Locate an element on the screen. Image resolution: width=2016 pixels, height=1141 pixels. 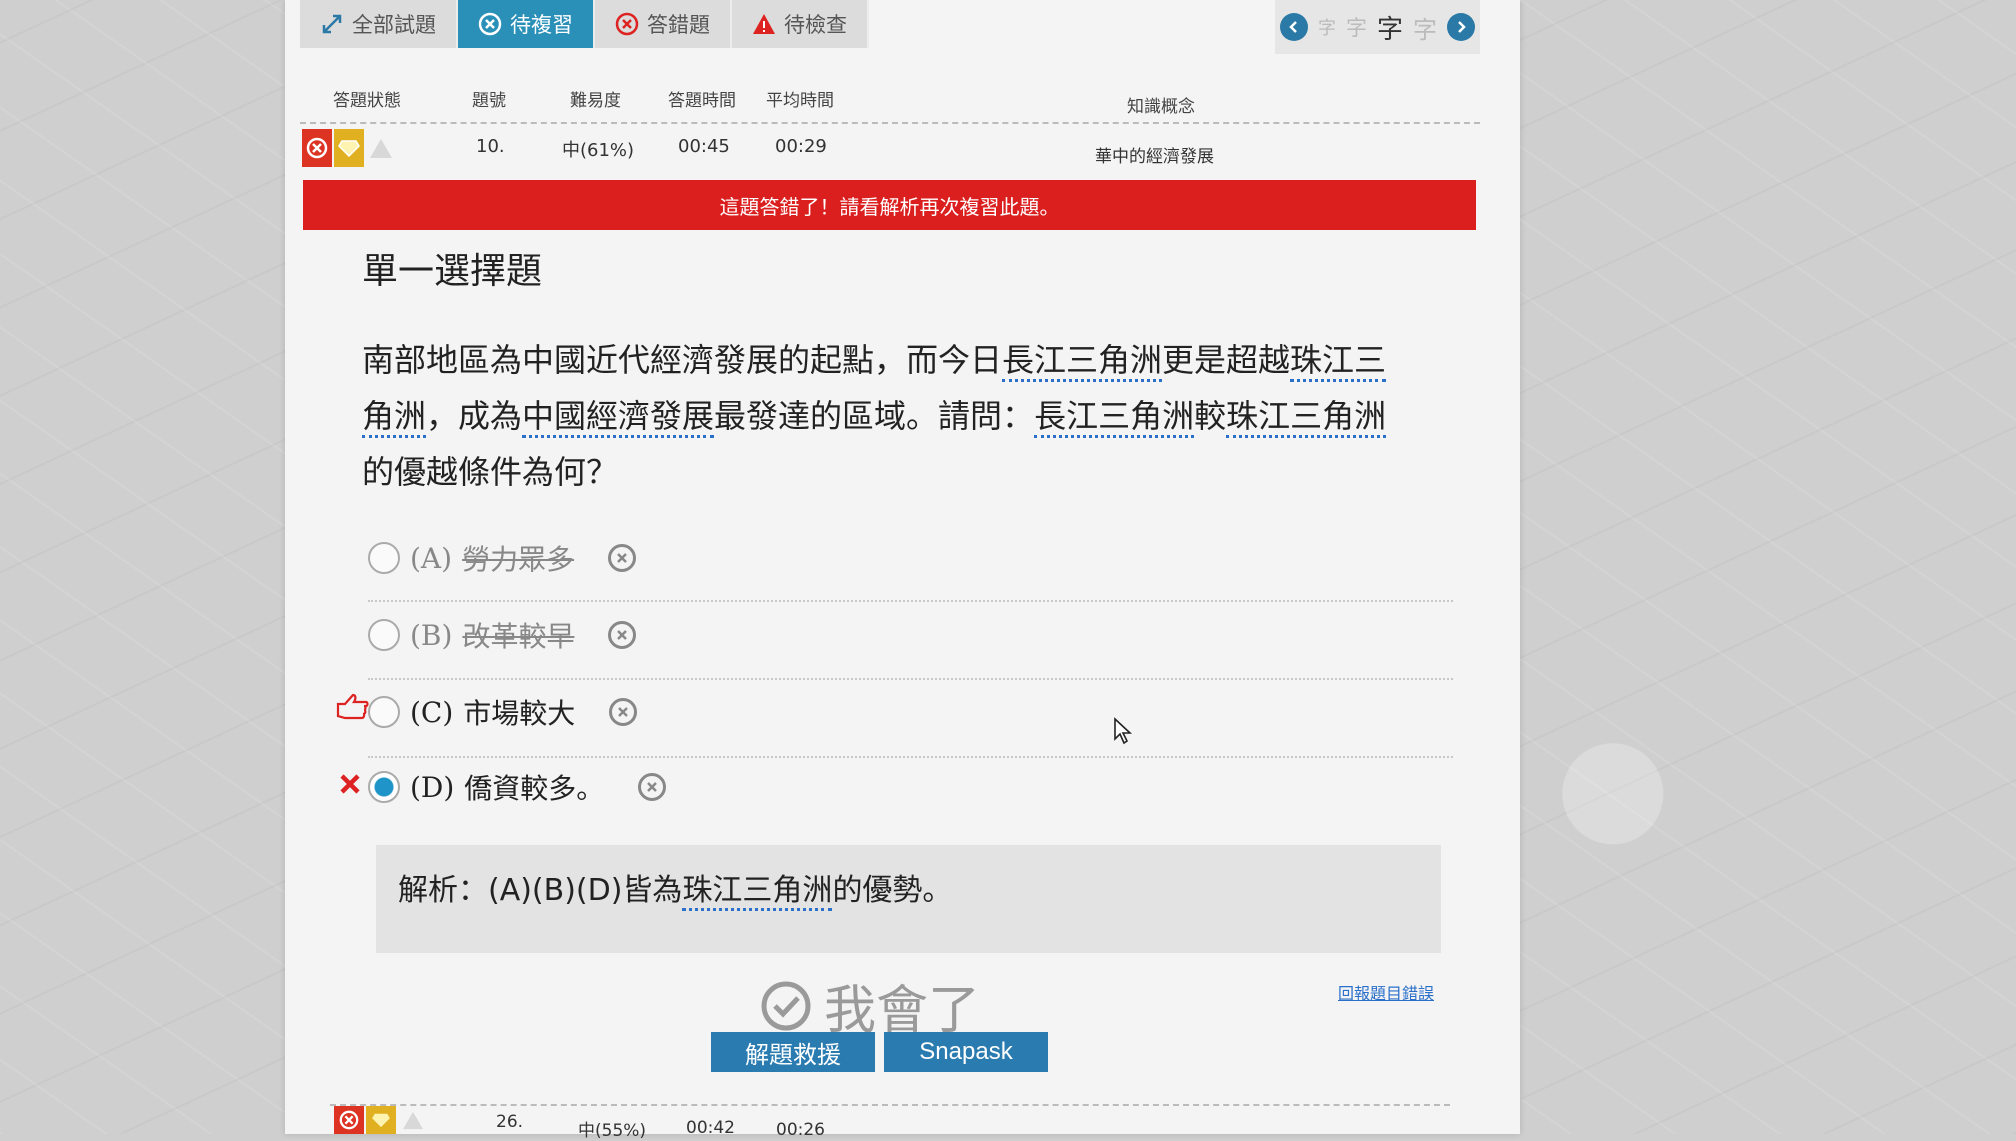
chevron-left-icon is located at coordinates (1293, 27).